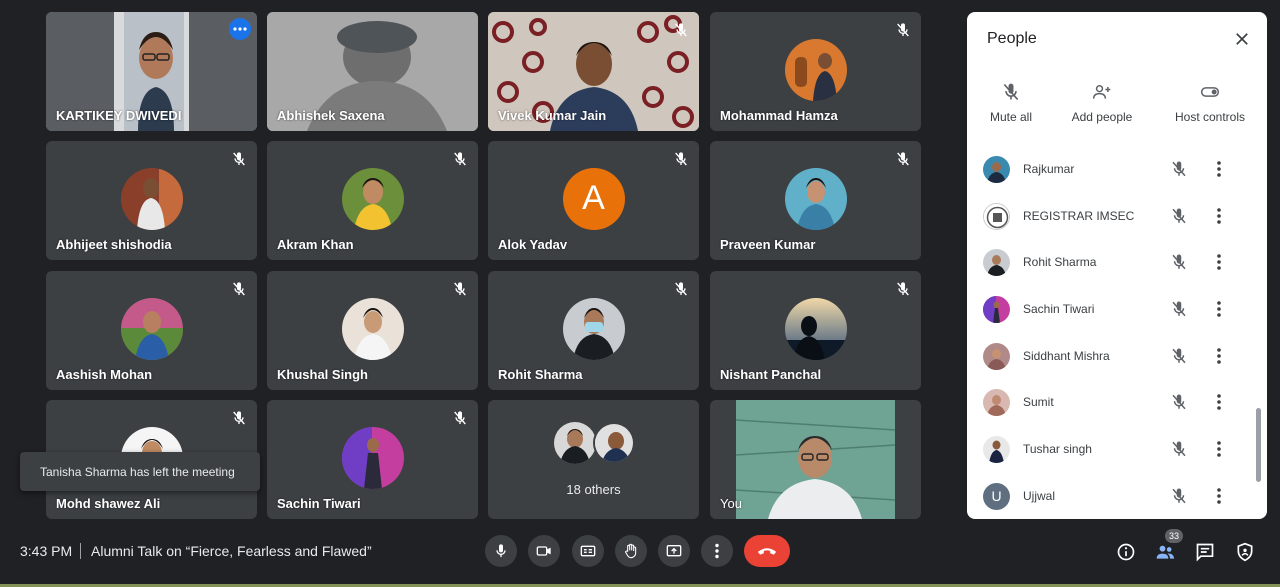 This screenshot has height=587, width=1280. Describe the element at coordinates (533, 244) in the screenshot. I see `participant-name: Alok Yadav` at that location.